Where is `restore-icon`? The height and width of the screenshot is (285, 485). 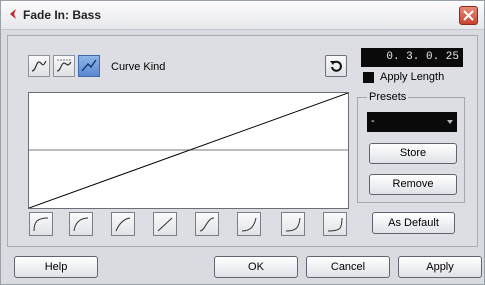 restore-icon is located at coordinates (336, 66).